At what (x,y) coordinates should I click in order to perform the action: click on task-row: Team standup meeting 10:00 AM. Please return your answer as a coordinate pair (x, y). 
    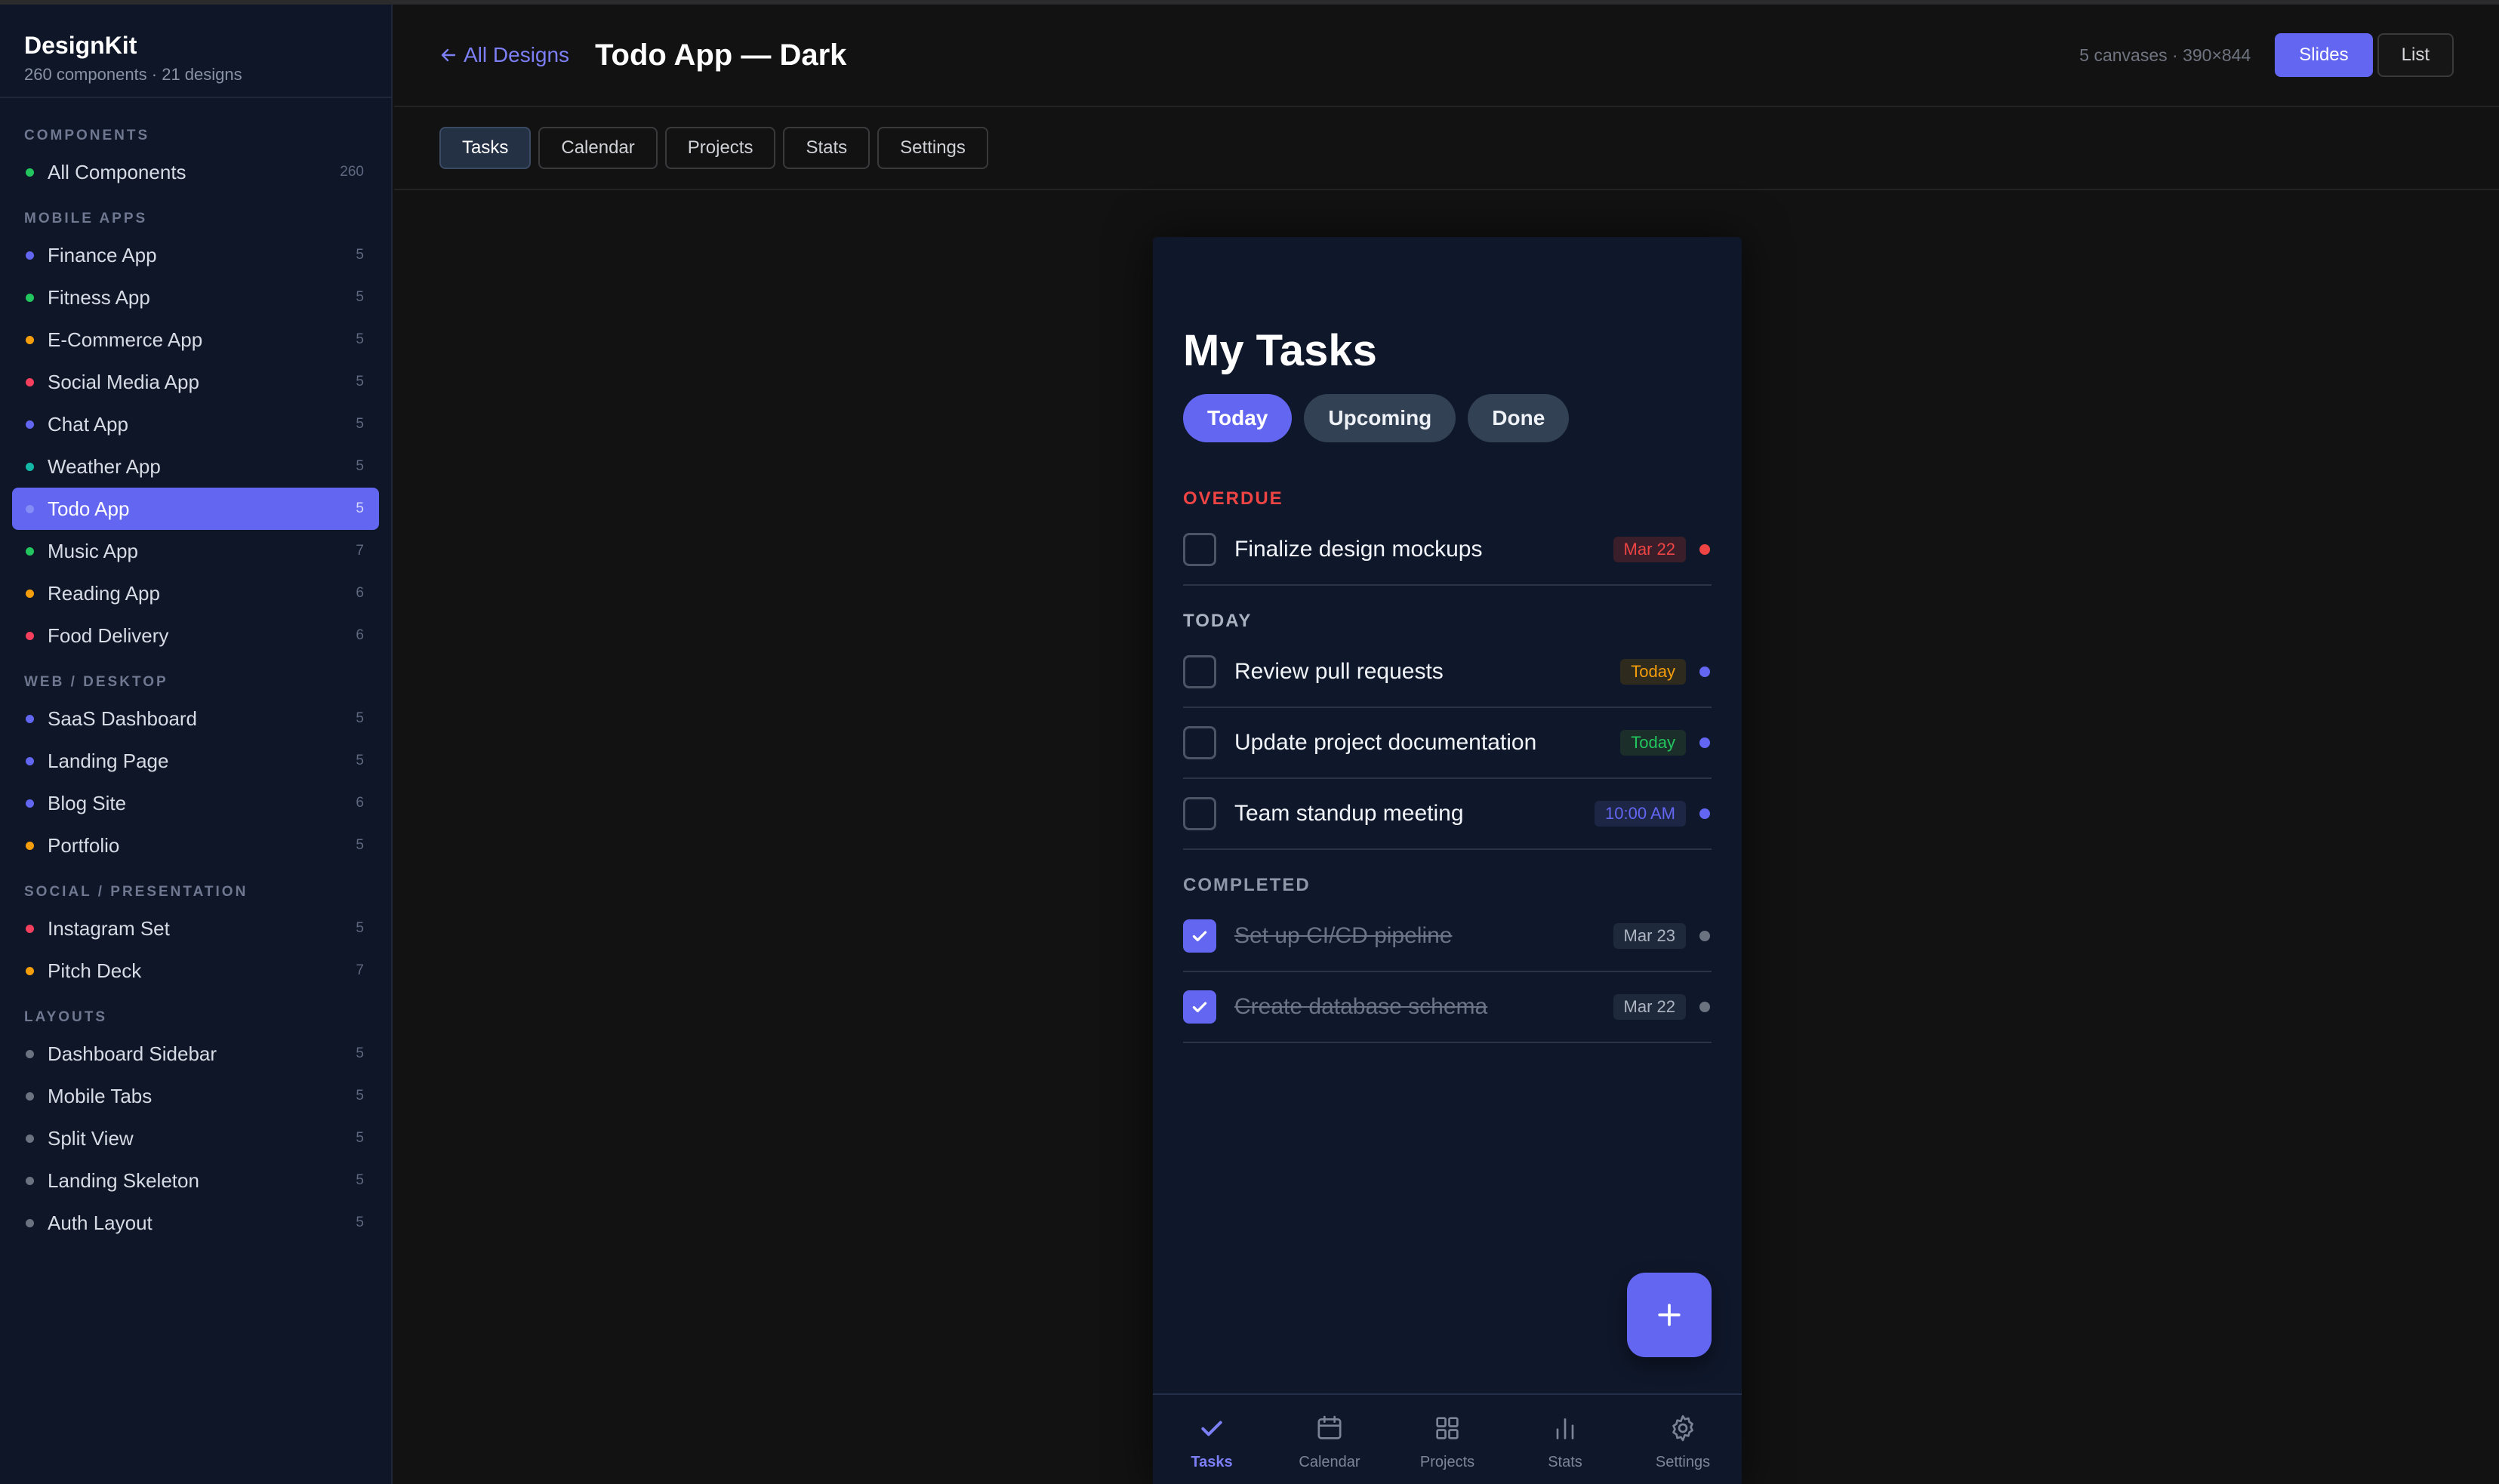
    Looking at the image, I should click on (1448, 814).